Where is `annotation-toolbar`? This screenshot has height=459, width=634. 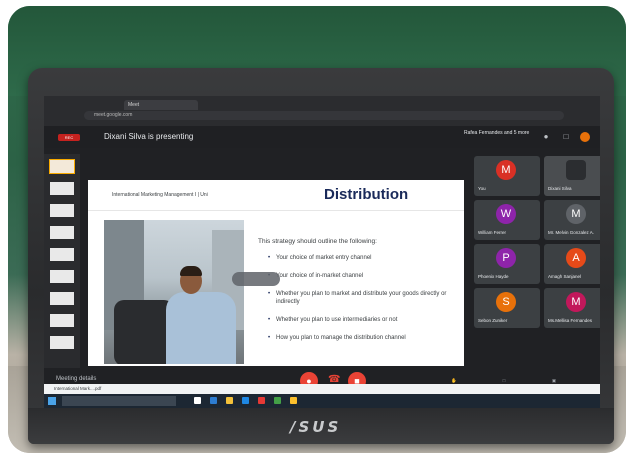 annotation-toolbar is located at coordinates (256, 279).